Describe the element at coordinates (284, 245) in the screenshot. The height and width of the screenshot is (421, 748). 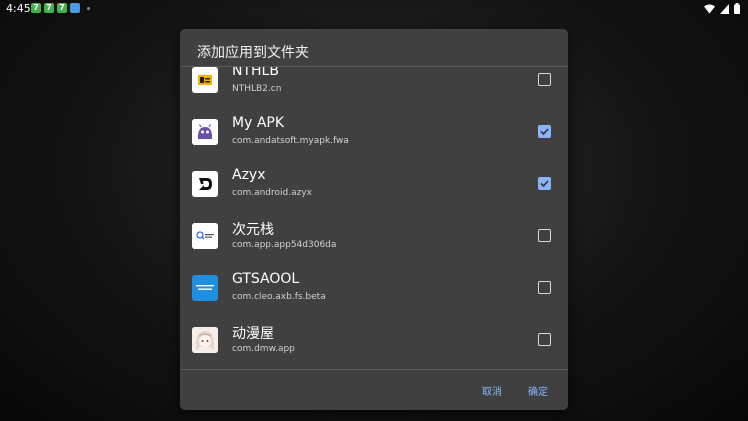
I see `app-package: com.app.app54d306da` at that location.